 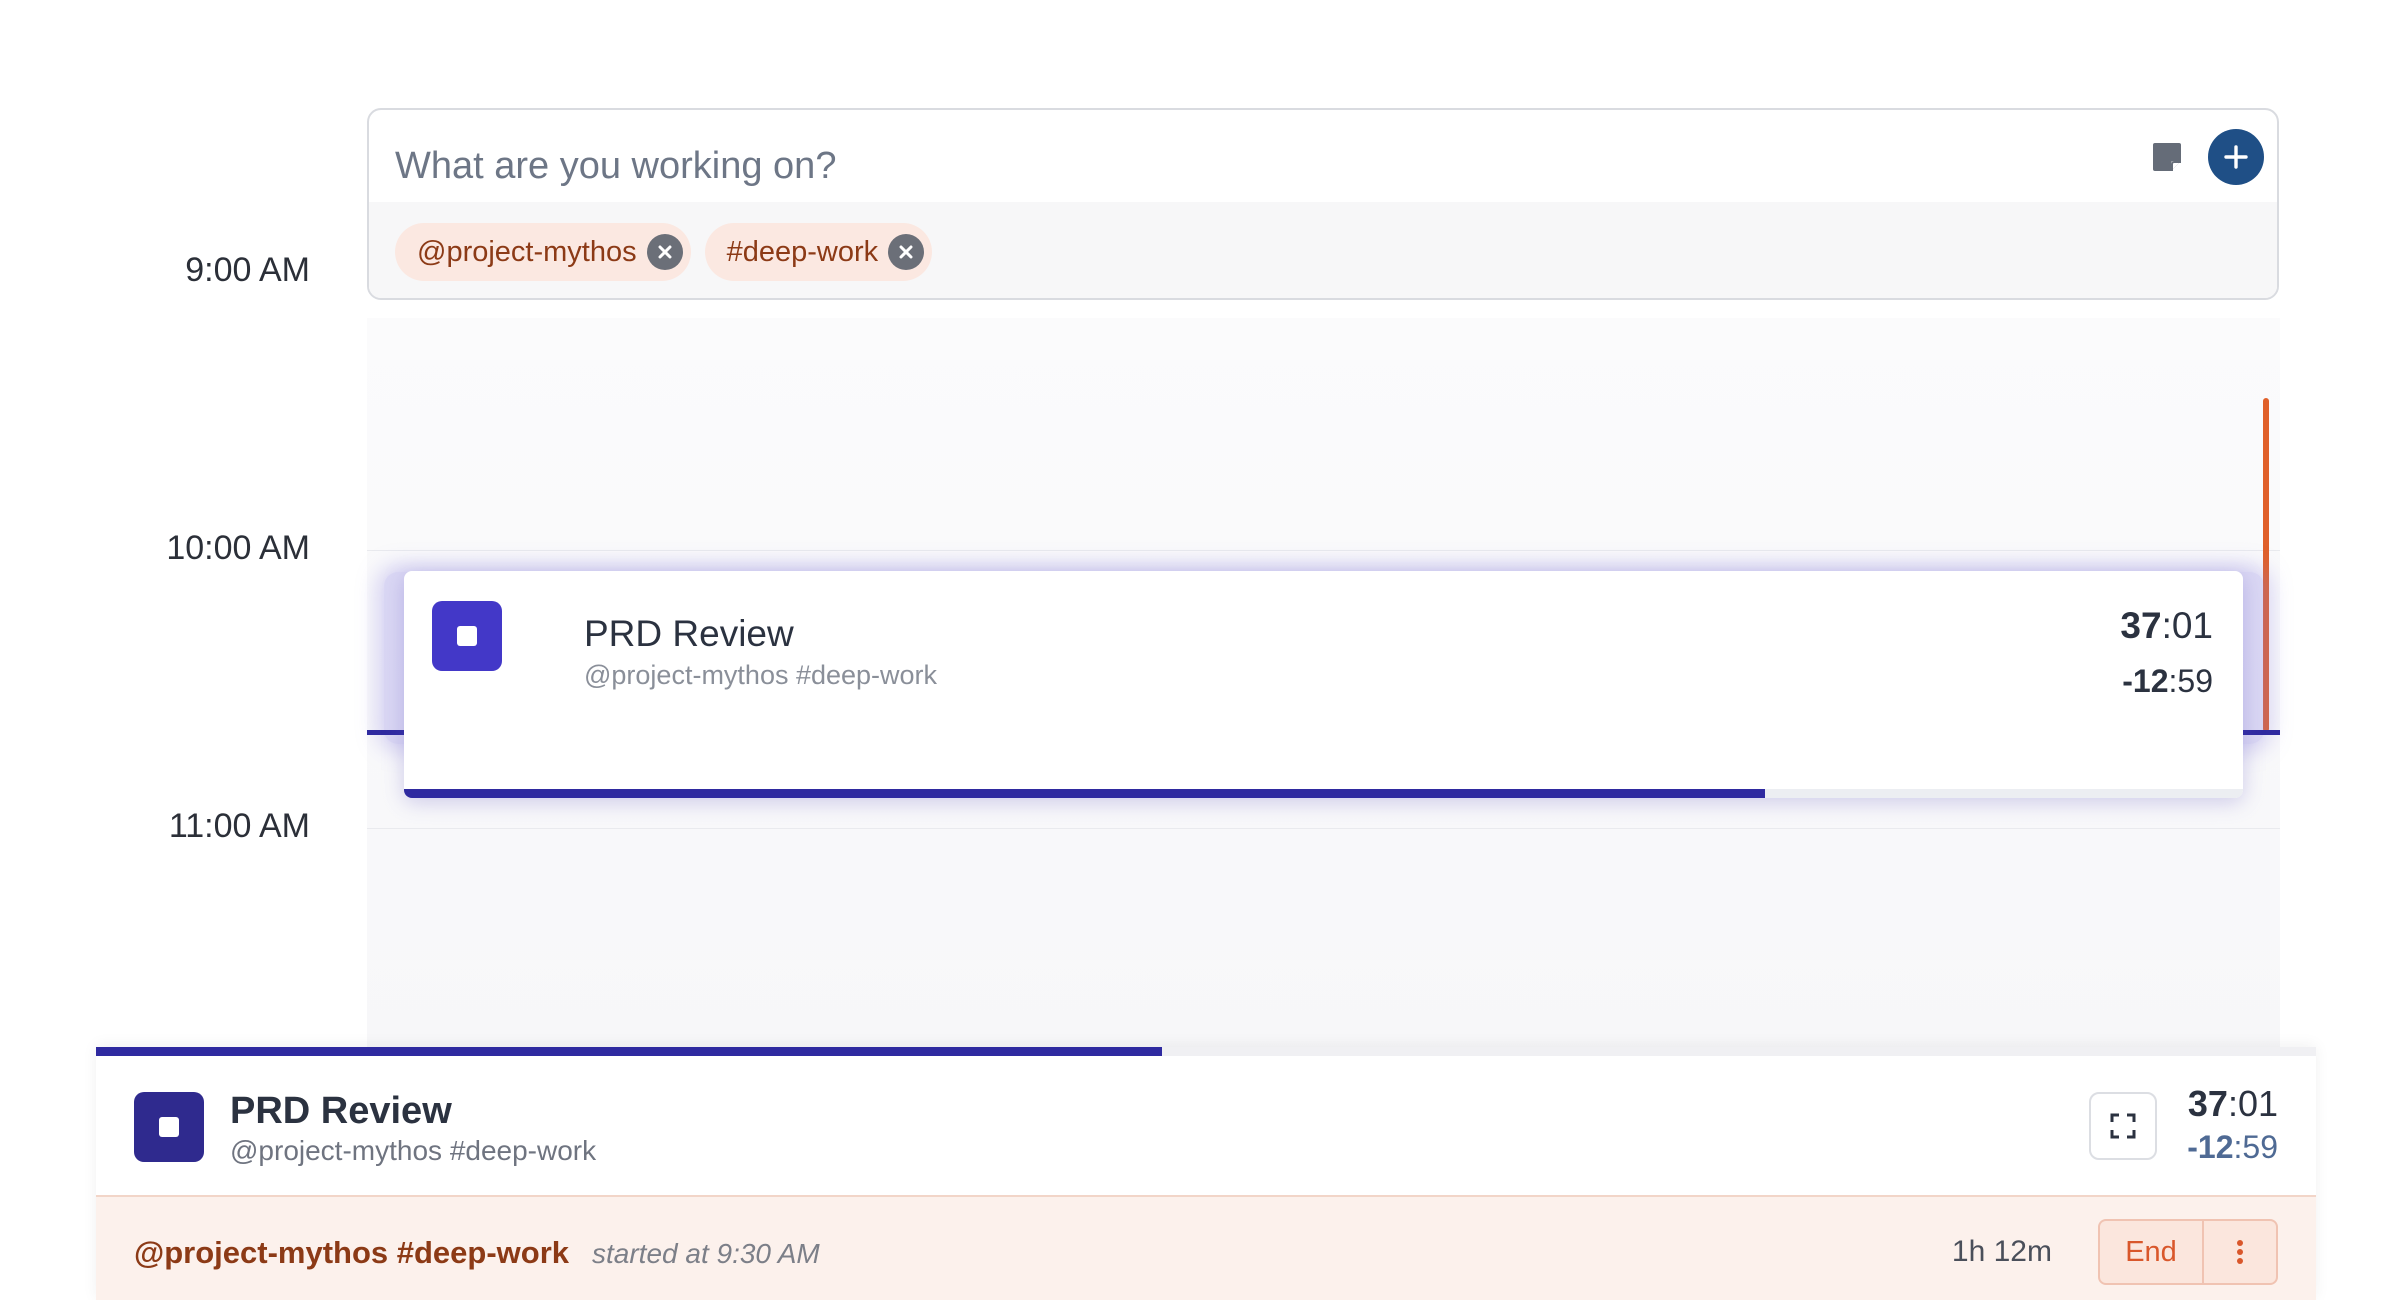 I want to click on event-progress-bar, so click(x=1323, y=793).